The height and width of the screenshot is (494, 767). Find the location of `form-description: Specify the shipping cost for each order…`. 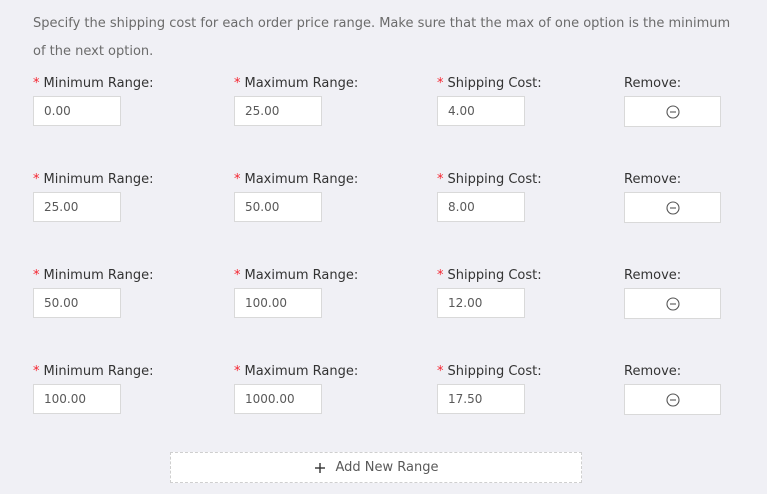

form-description: Specify the shipping cost for each order… is located at coordinates (382, 37).